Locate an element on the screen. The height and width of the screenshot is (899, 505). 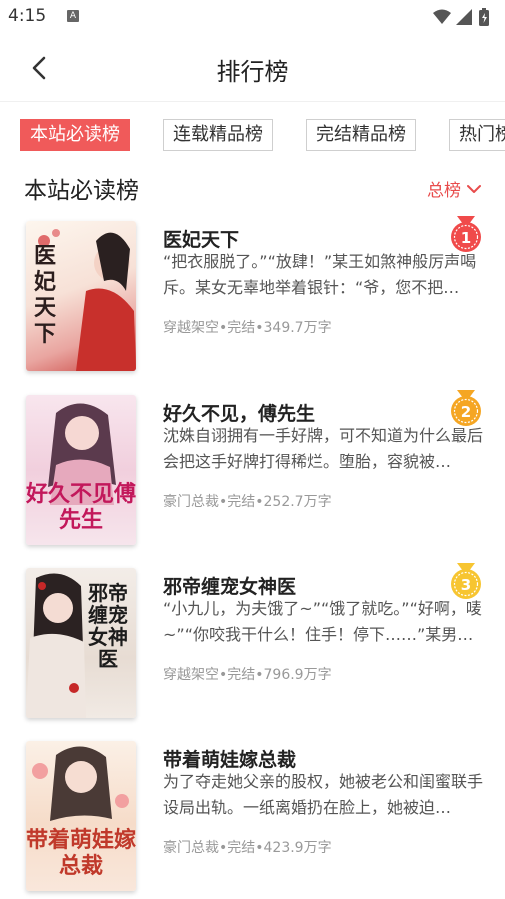
rank-number: 3 is located at coordinates (466, 585).